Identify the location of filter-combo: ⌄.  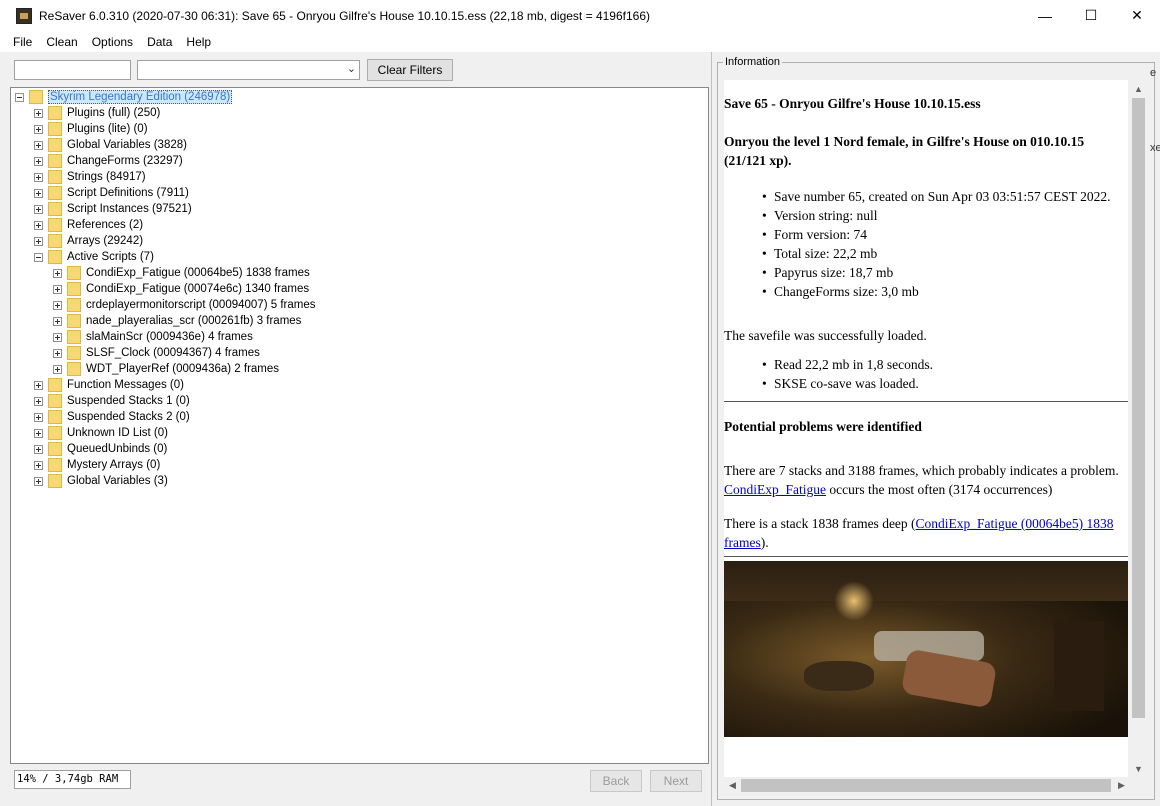
(248, 70).